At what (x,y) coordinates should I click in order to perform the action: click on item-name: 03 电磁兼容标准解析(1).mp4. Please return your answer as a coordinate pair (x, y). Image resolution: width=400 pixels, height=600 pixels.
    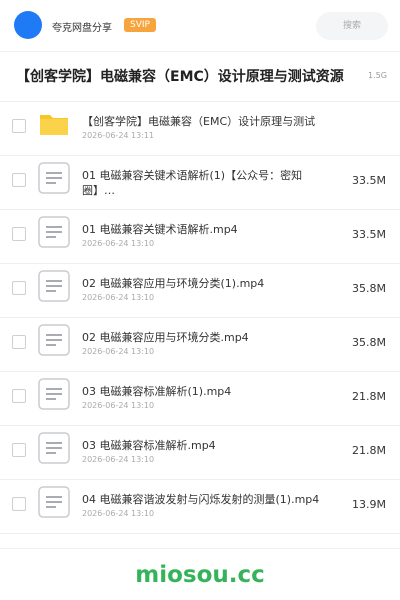
    Looking at the image, I should click on (157, 391).